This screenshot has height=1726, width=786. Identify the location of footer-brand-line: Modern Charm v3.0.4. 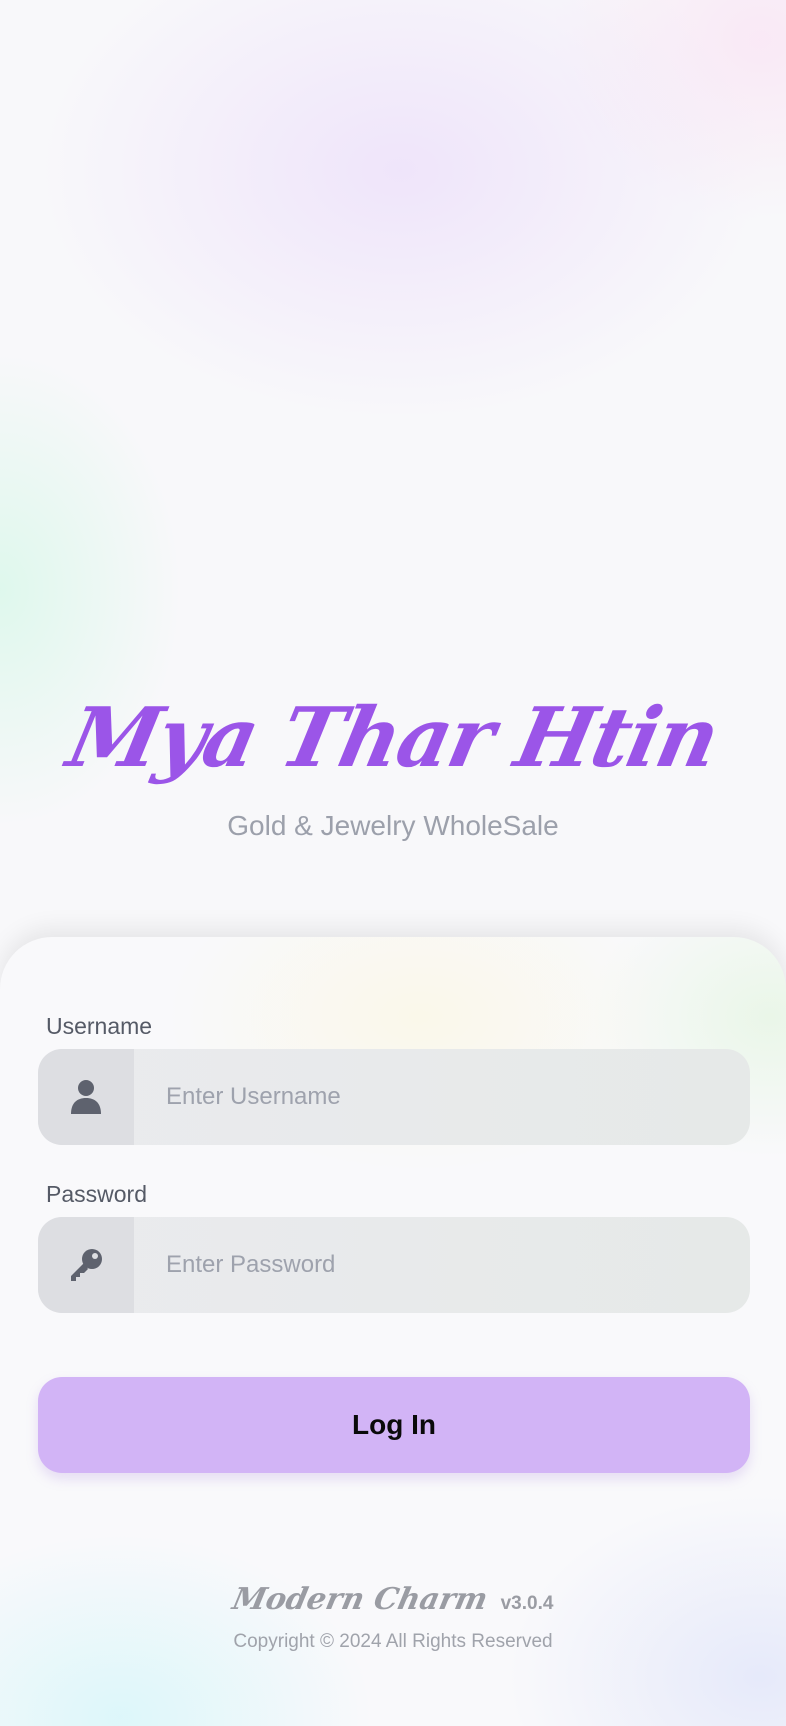
(393, 1599).